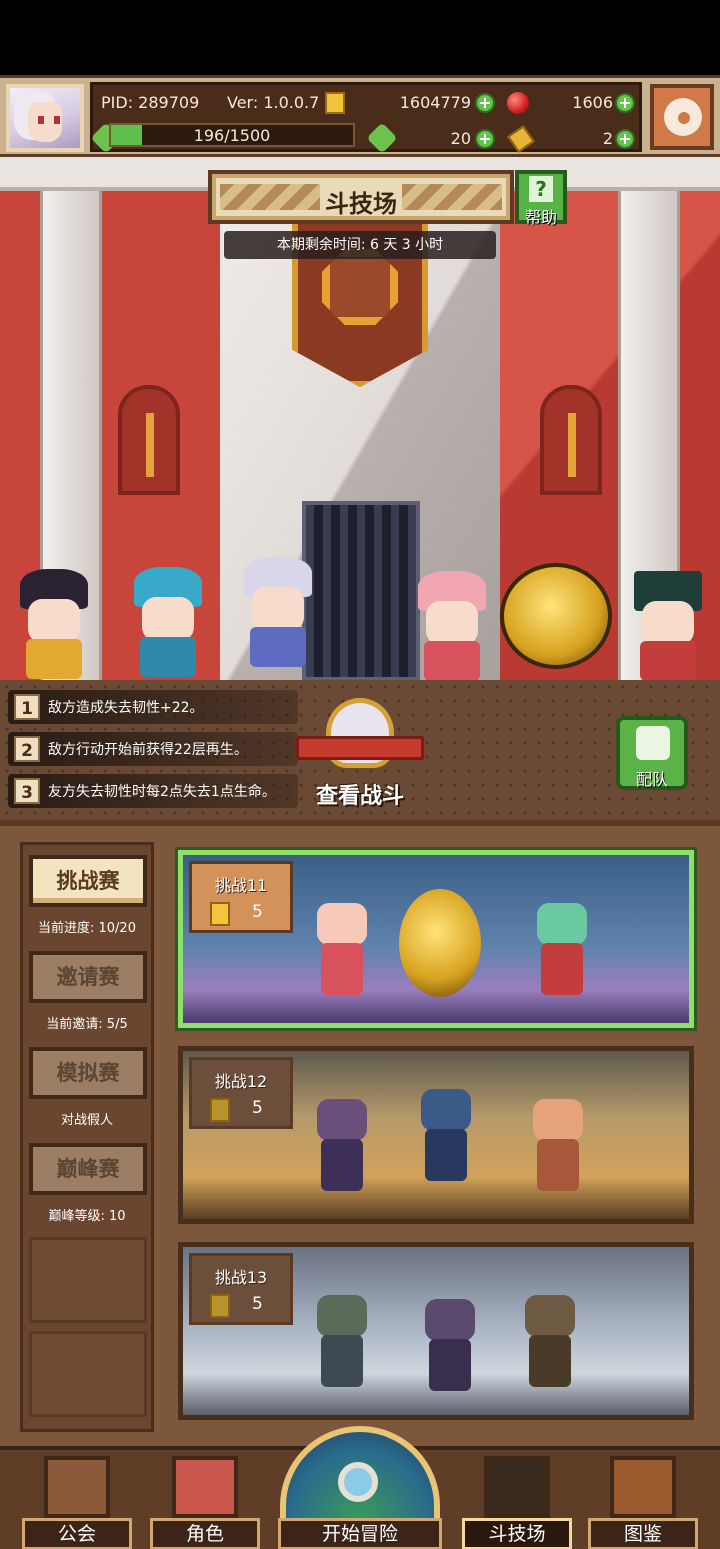 The height and width of the screenshot is (1549, 720). What do you see at coordinates (88, 1169) in the screenshot?
I see `mode-peak-button: 巅峰赛` at bounding box center [88, 1169].